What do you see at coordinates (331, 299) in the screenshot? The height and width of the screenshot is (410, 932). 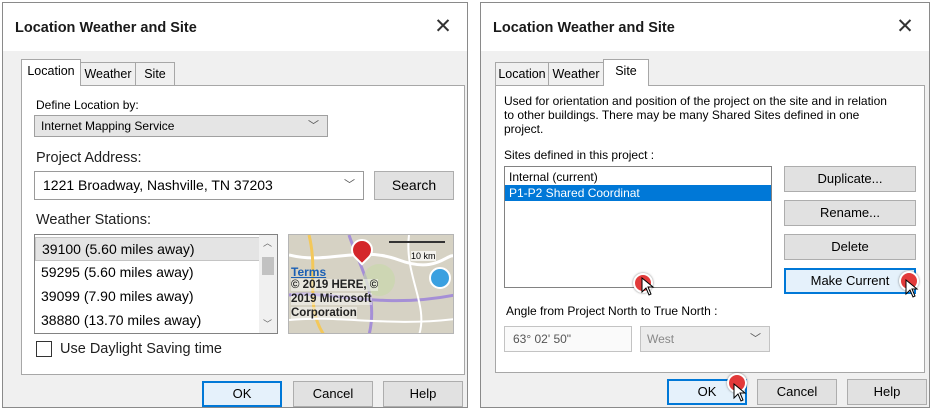 I see `map-copyright-line: 2019 Microsoft` at bounding box center [331, 299].